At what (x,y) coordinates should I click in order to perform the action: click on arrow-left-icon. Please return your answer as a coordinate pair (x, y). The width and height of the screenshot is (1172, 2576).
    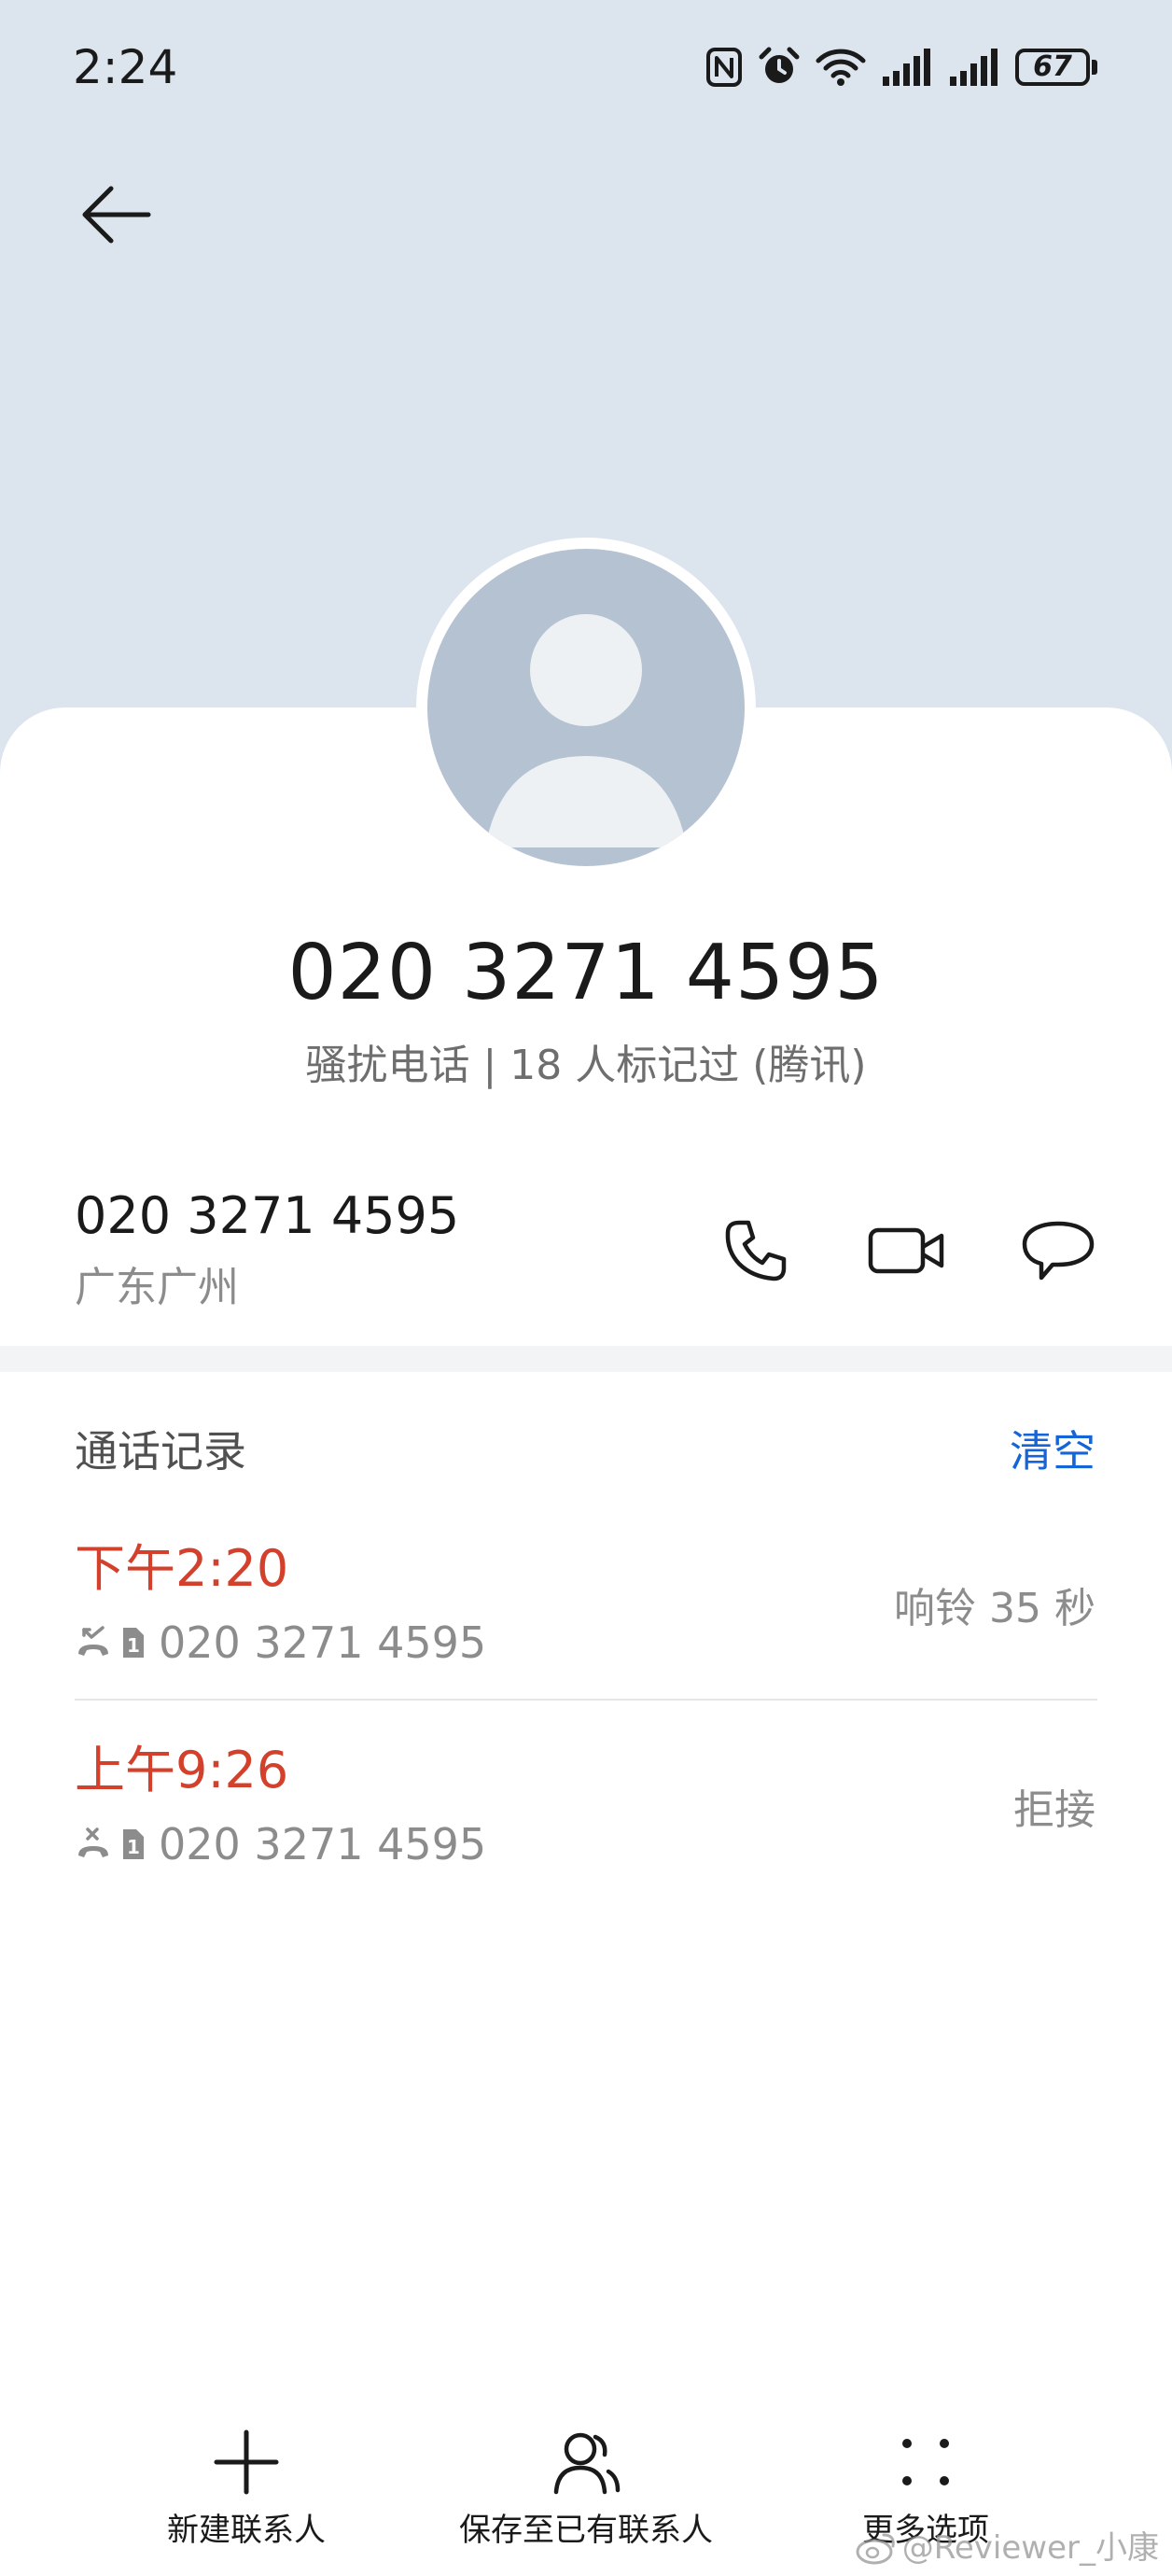
    Looking at the image, I should click on (116, 215).